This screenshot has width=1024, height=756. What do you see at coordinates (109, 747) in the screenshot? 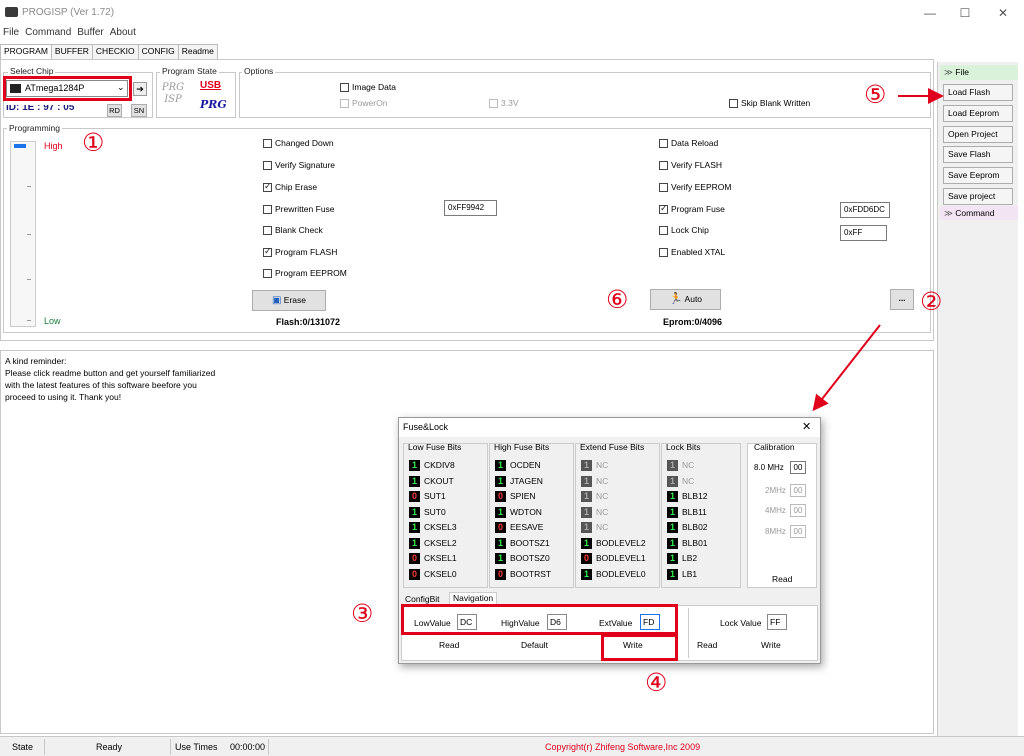
I see `status-ready: Ready` at bounding box center [109, 747].